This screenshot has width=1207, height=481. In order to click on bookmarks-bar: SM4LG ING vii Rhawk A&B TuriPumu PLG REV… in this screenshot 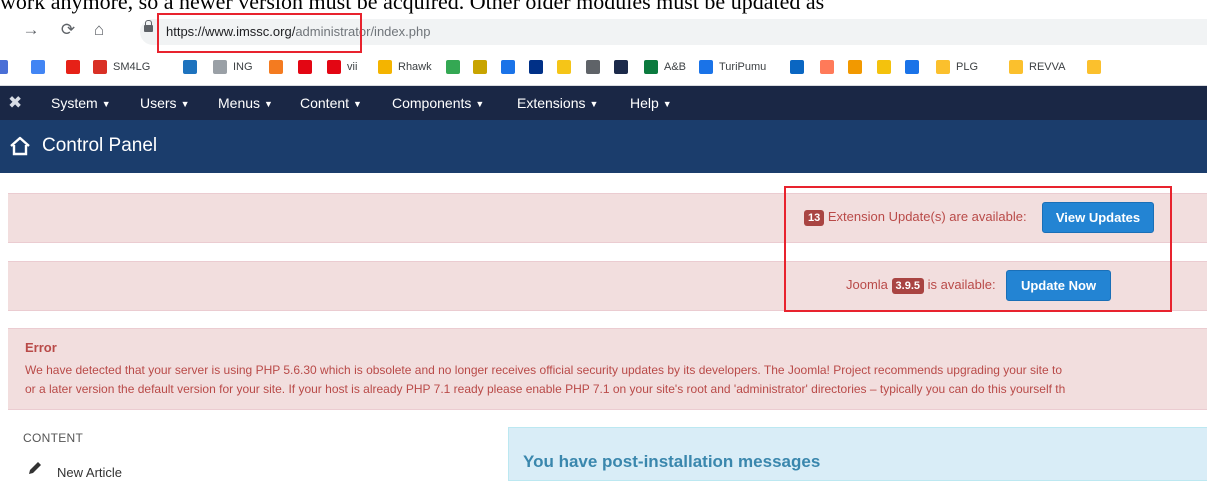, I will do `click(603, 67)`.